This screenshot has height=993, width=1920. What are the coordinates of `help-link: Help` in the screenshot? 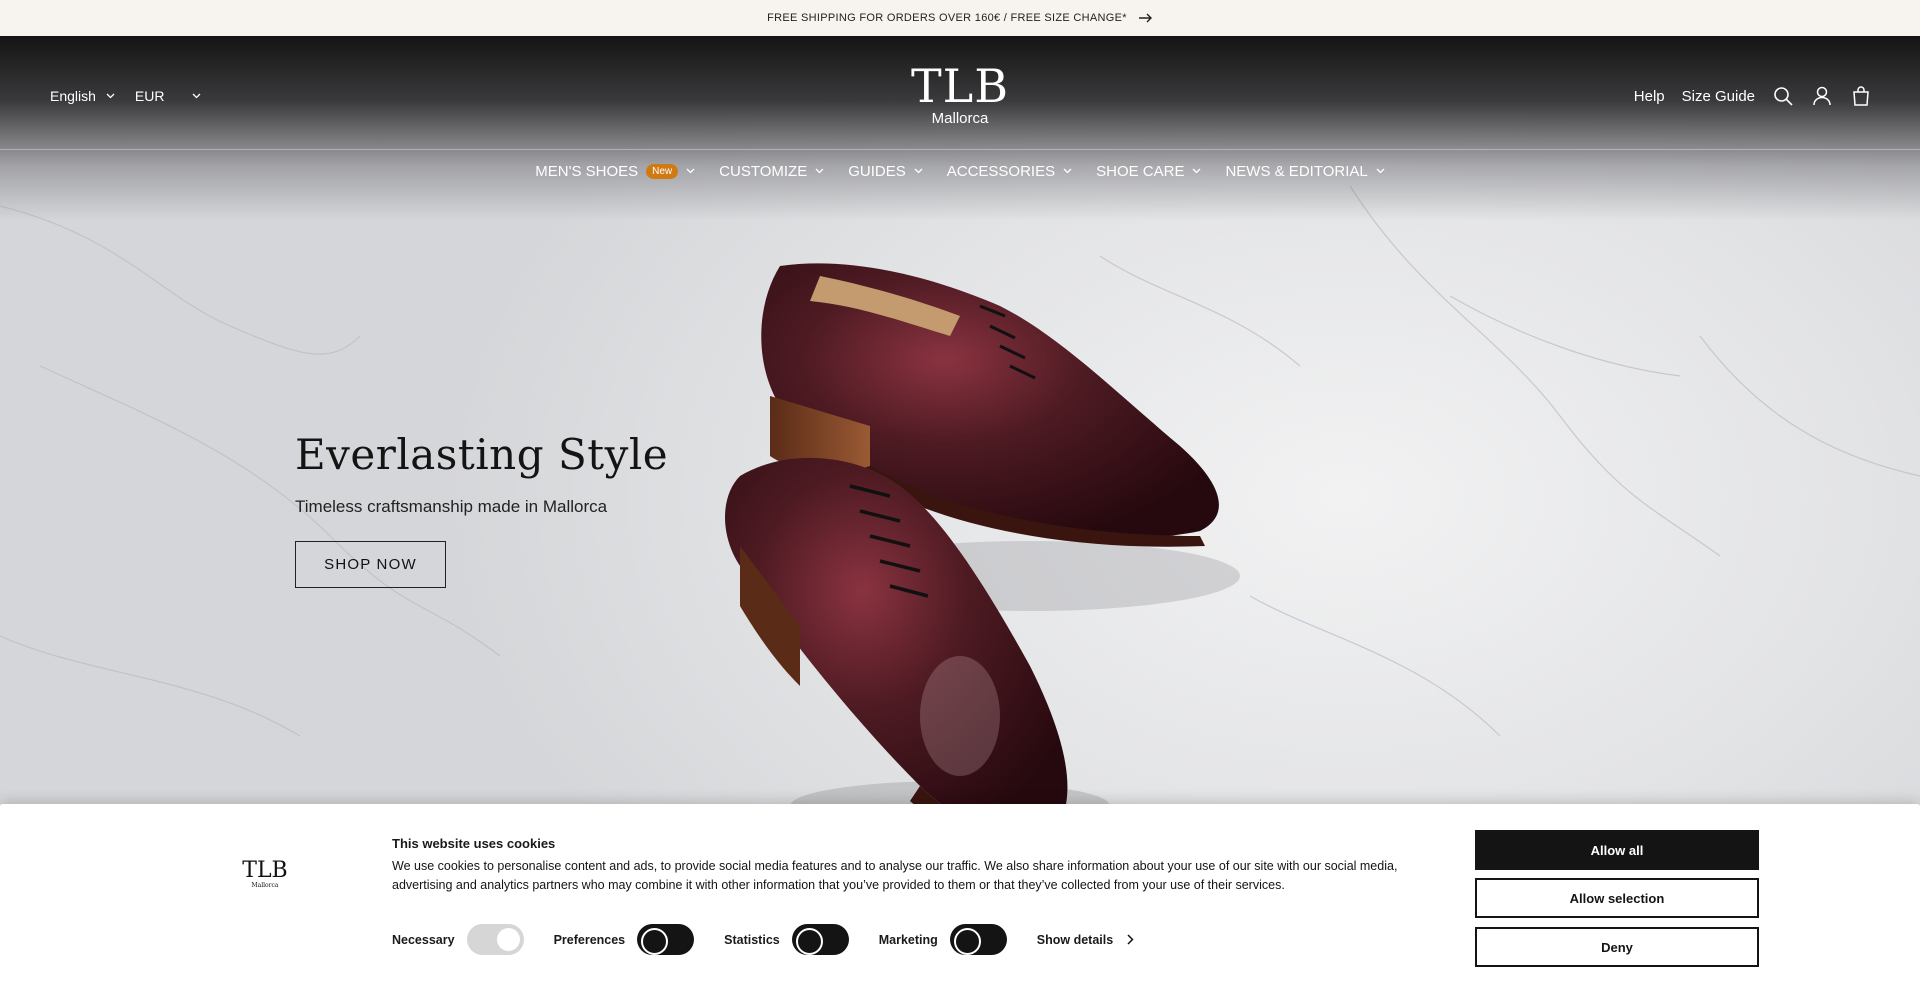 It's located at (1649, 96).